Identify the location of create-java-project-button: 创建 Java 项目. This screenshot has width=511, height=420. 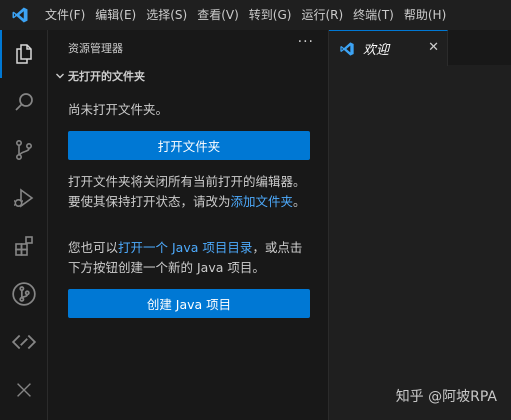
(189, 303).